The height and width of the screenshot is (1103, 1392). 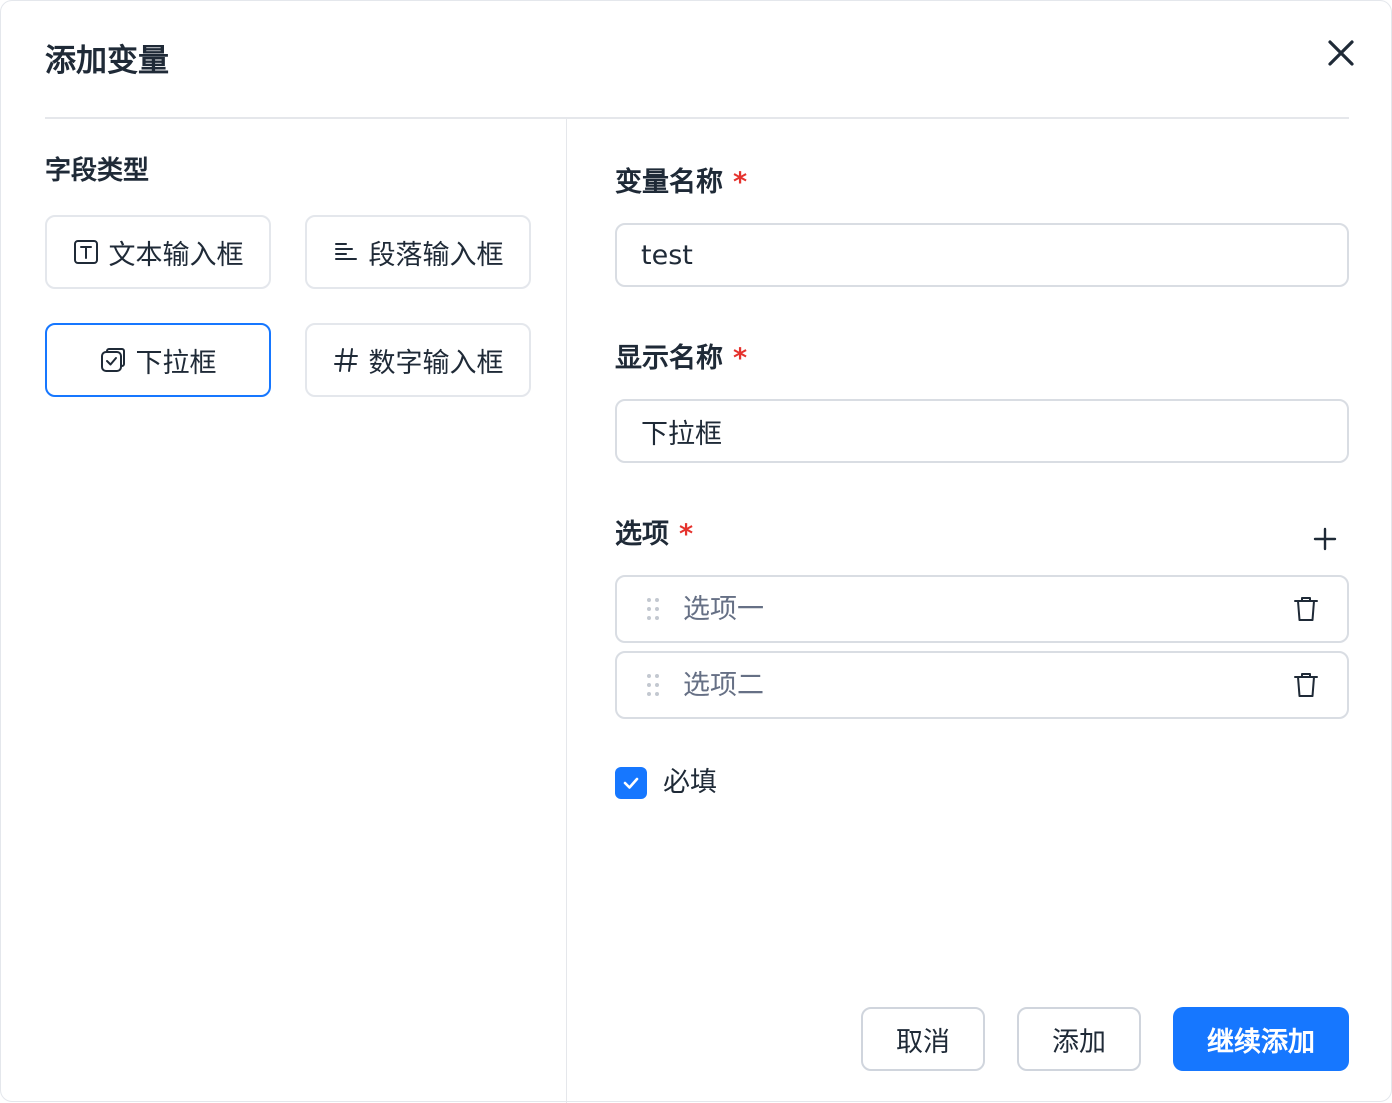 I want to click on text-box-icon, so click(x=86, y=252).